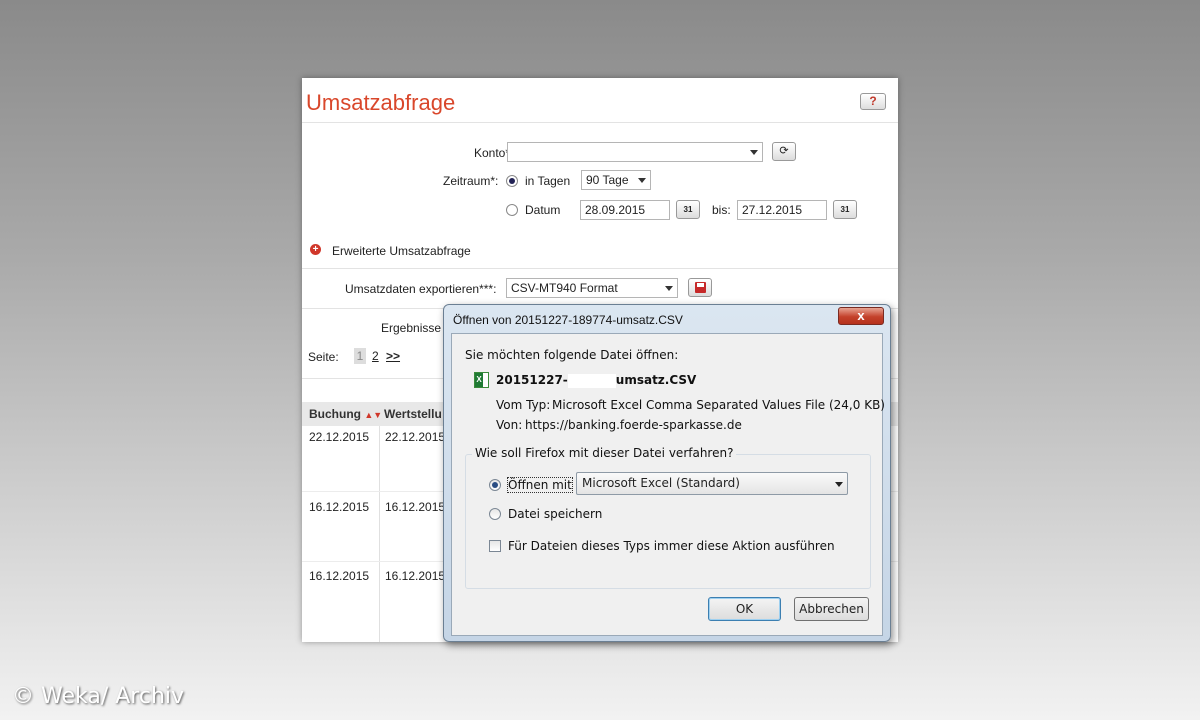 Image resolution: width=1200 pixels, height=720 pixels. What do you see at coordinates (481, 380) in the screenshot?
I see `excel-file-icon` at bounding box center [481, 380].